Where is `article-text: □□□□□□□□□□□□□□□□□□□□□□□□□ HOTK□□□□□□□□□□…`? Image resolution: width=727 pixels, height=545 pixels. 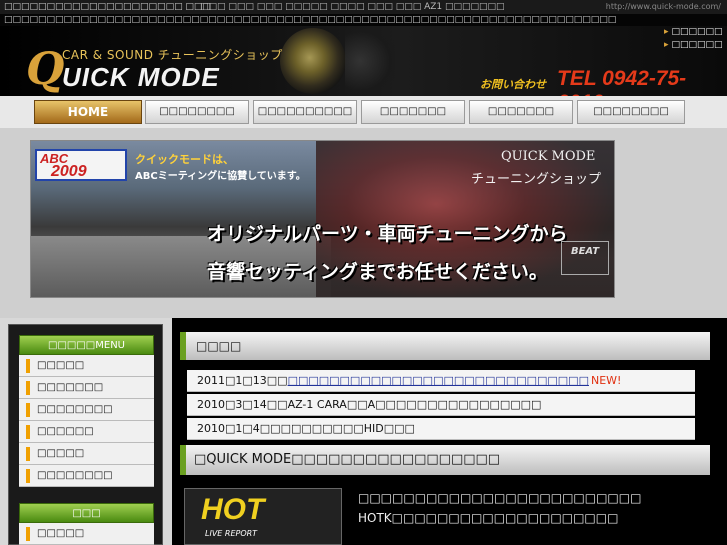
article-text: □□□□□□□□□□□□□□□□□□□□□□□□□ HOTK□□□□□□□□□□… is located at coordinates (533, 508).